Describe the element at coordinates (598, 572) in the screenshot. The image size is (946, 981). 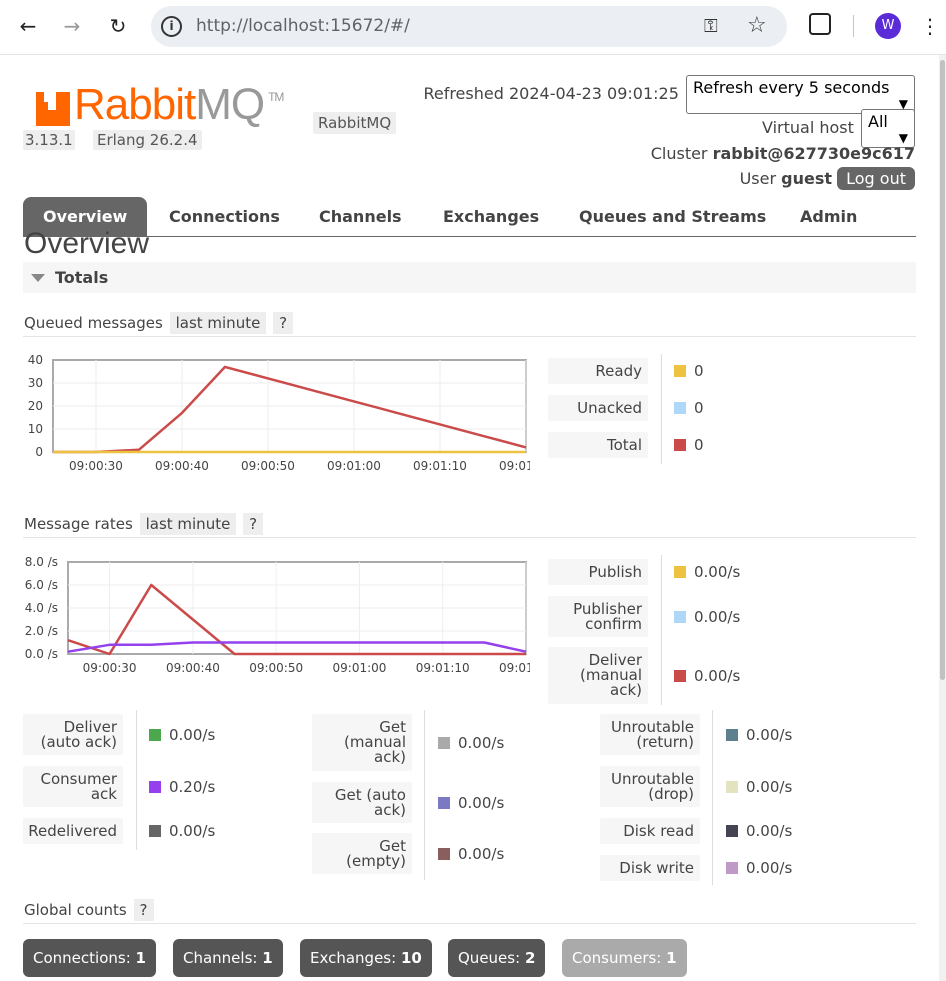
I see `legend-label: Publish` at that location.